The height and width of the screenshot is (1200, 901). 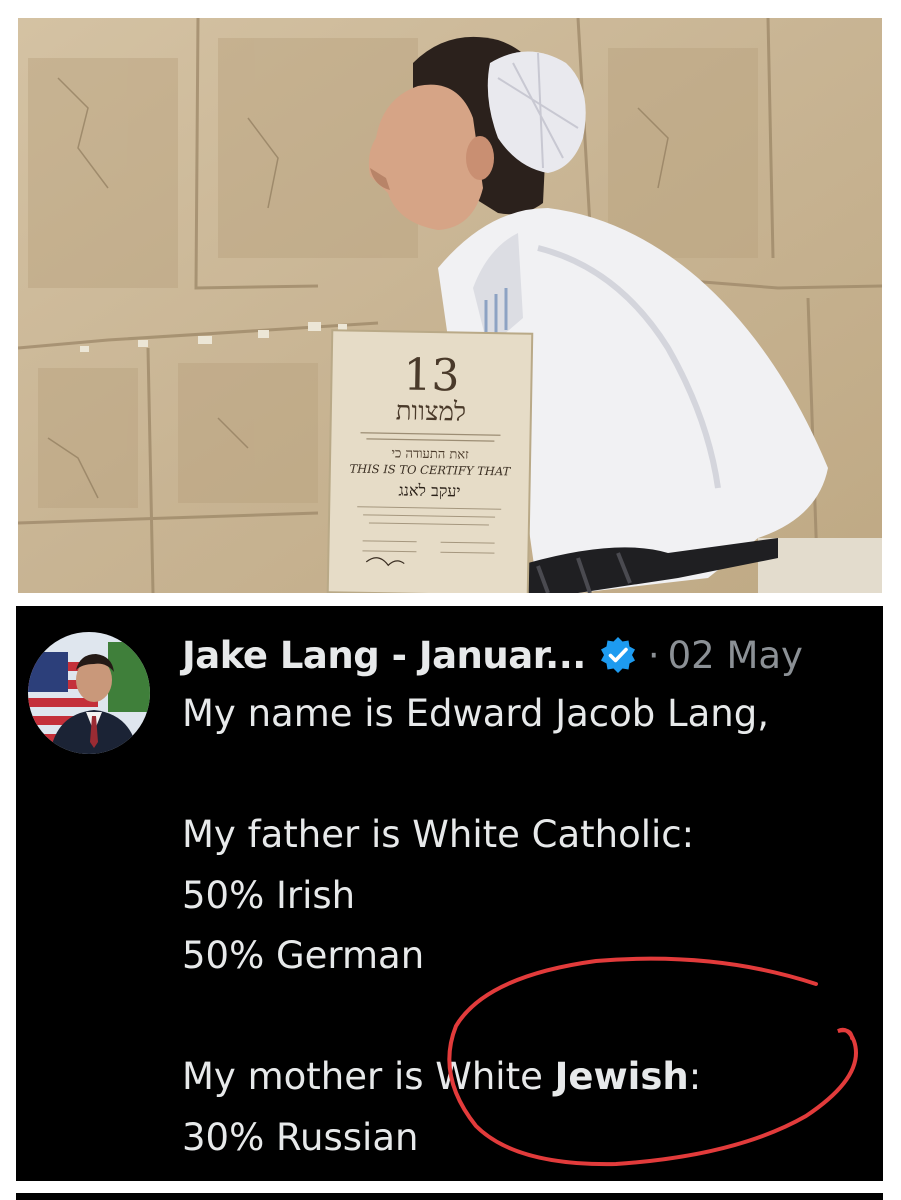 What do you see at coordinates (430, 470) in the screenshot?
I see `certificate-english-line: THIS IS TO CERTIFY THAT` at bounding box center [430, 470].